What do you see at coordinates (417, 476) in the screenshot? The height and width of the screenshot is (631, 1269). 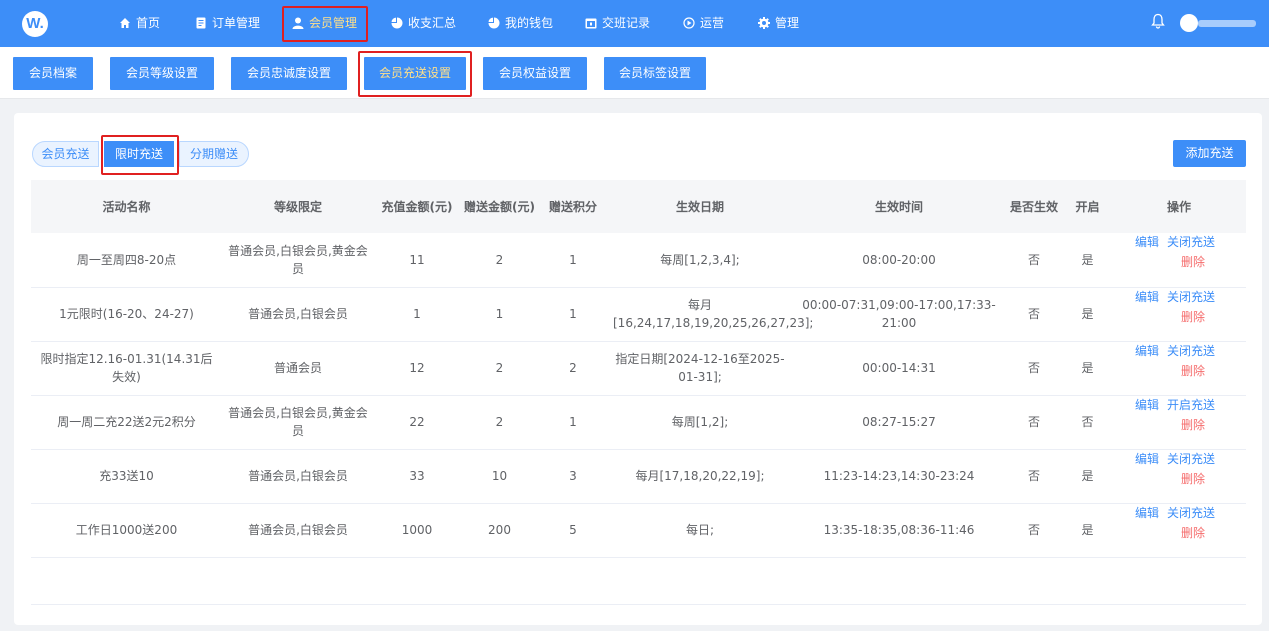 I see `cell-recharge-amount: 33` at bounding box center [417, 476].